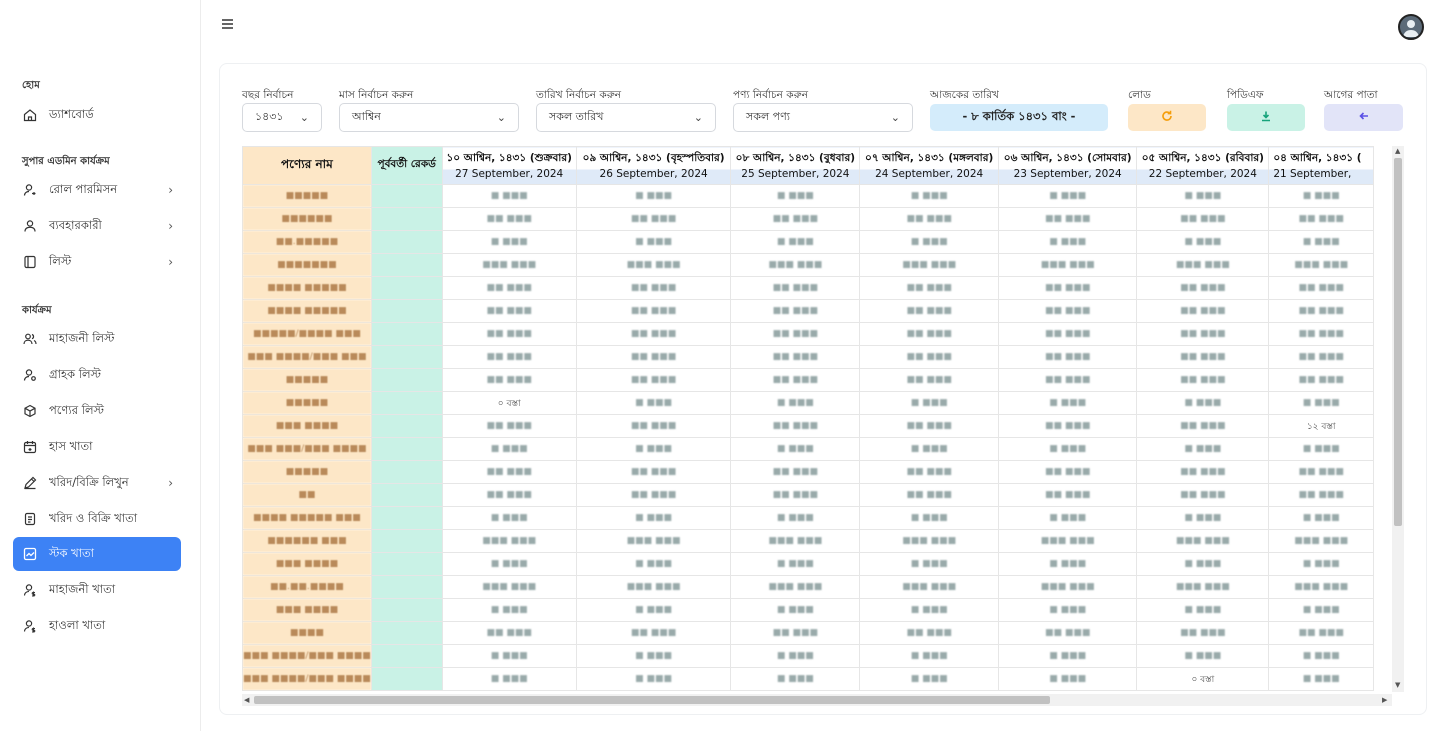 Image resolution: width=1439 pixels, height=731 pixels. I want to click on product-name-cell: ■■■ ■■■■/■■■ ■■■■, so click(307, 679).